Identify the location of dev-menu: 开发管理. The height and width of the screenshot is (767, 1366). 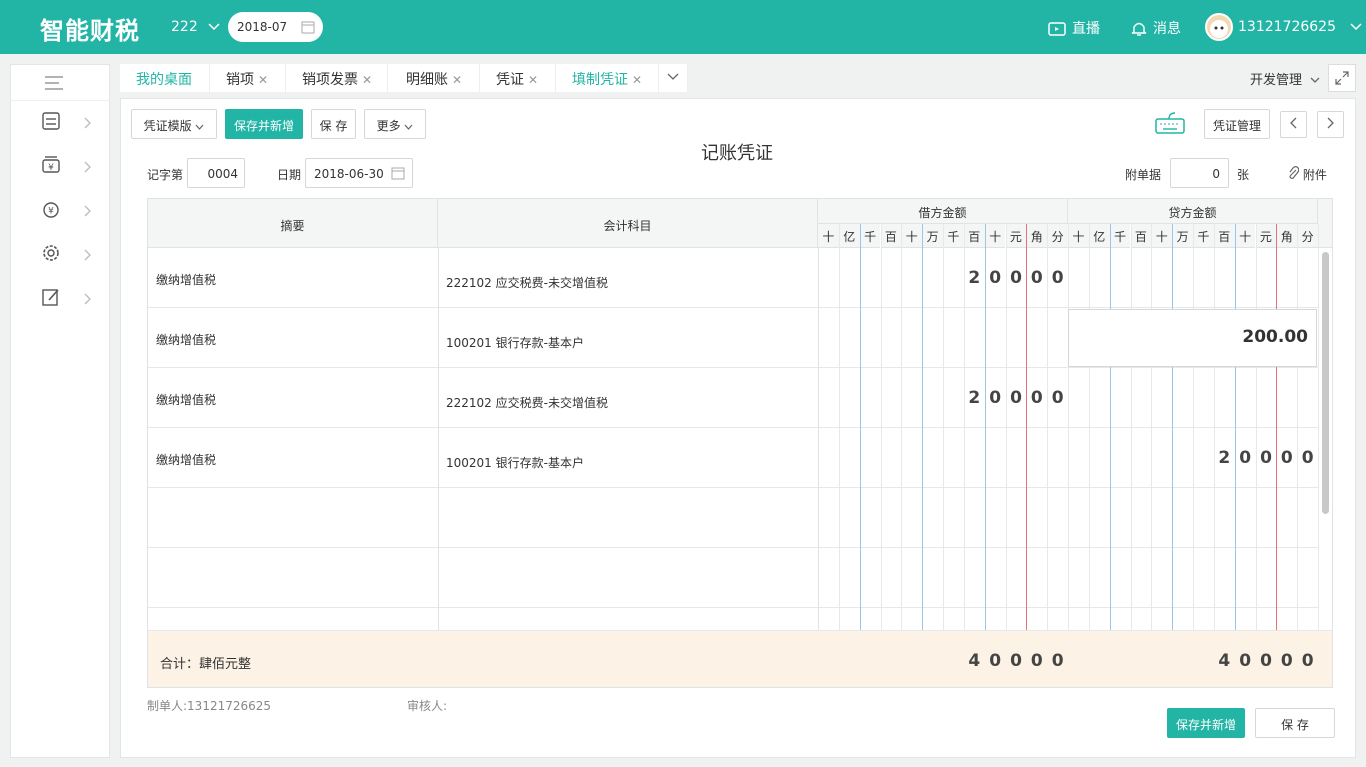
(1285, 78).